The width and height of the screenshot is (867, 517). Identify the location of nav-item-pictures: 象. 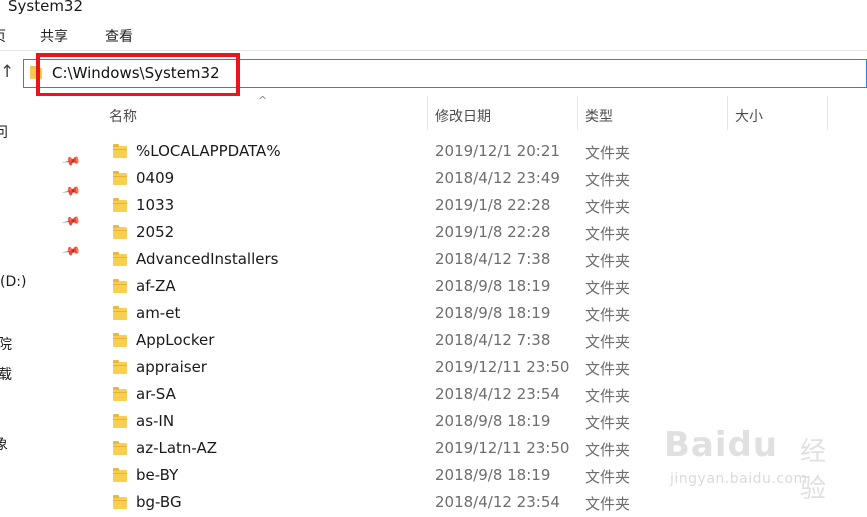
(4, 444).